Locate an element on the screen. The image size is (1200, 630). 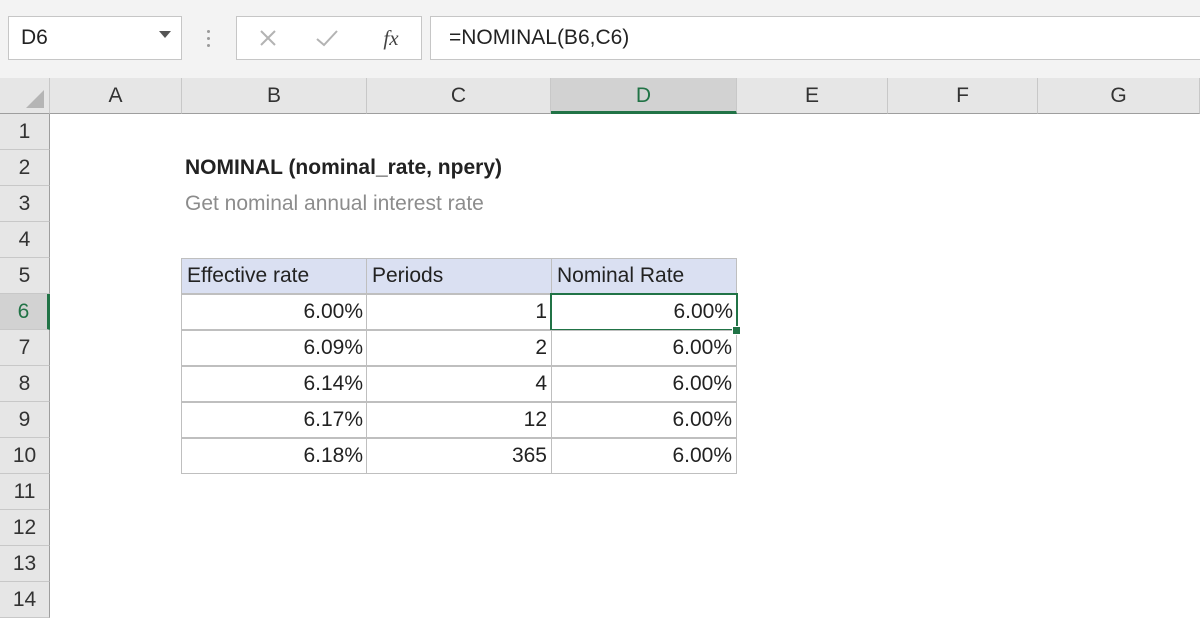
row-header-3: 3 is located at coordinates (25, 204).